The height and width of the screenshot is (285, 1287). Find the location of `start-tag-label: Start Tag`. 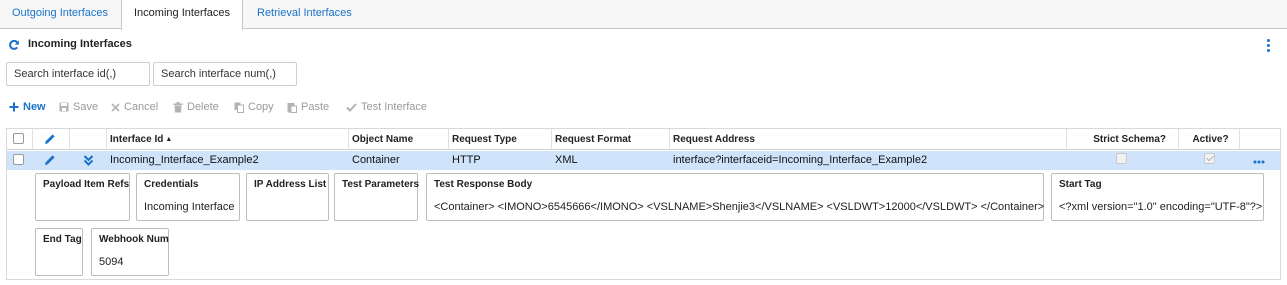

start-tag-label: Start Tag is located at coordinates (1080, 184).